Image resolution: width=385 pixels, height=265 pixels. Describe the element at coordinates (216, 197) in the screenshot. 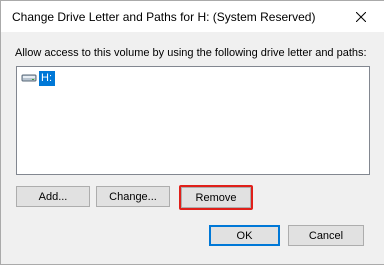

I see `remove-button: Remove` at that location.